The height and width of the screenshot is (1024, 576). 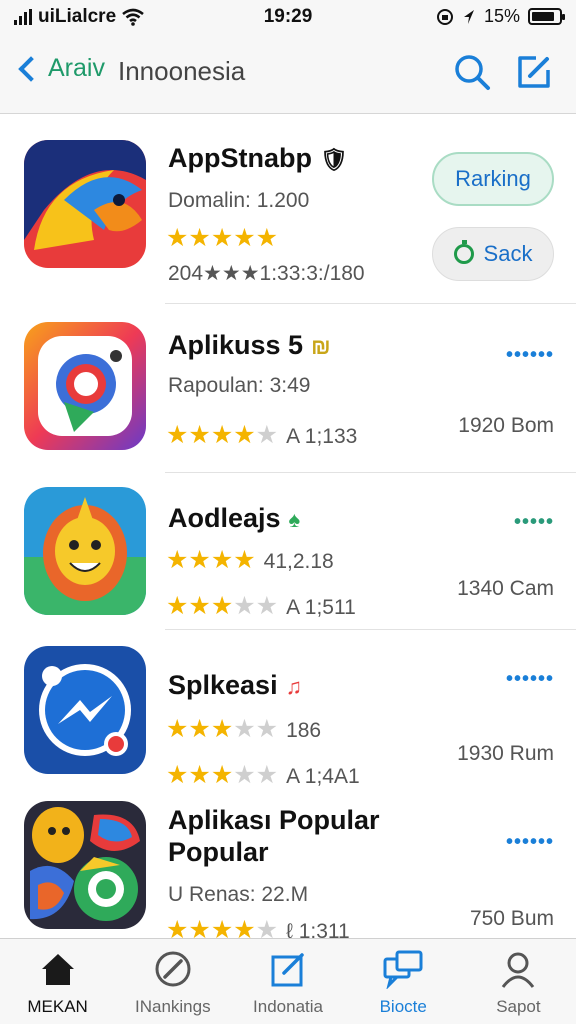 What do you see at coordinates (534, 72) in the screenshot?
I see `compose-icon` at bounding box center [534, 72].